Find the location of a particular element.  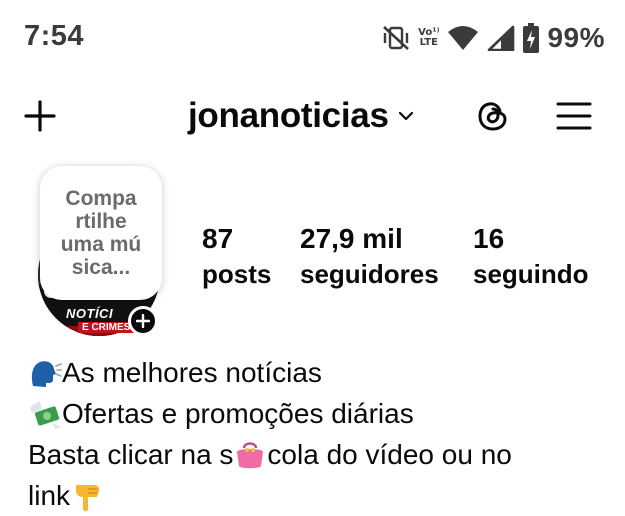

account-switcher: jonanoticias is located at coordinates (300, 116).